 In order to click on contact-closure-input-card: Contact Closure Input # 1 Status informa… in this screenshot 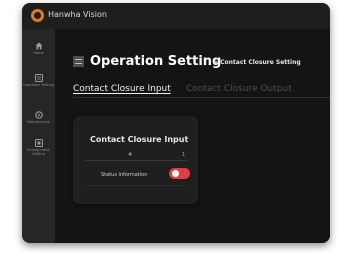, I will do `click(135, 160)`.